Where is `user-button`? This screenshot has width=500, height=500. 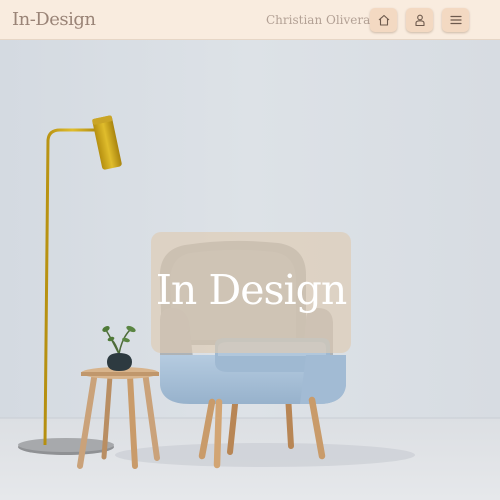 user-button is located at coordinates (419, 20).